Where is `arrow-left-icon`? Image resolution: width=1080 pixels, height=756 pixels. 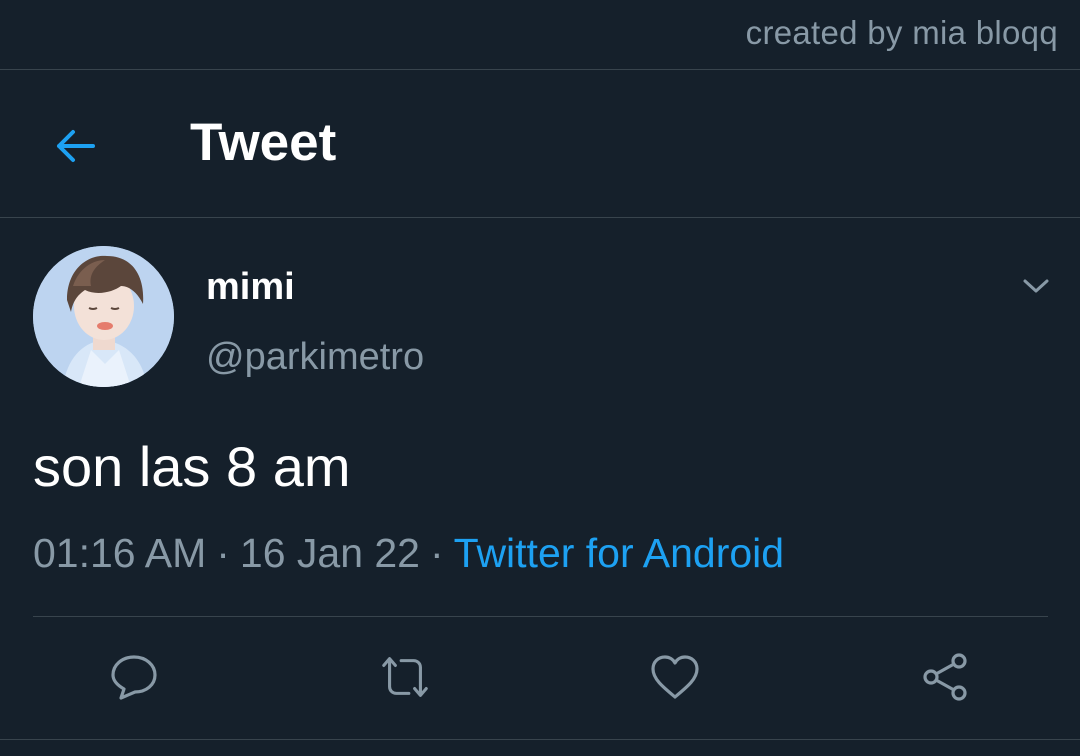 arrow-left-icon is located at coordinates (76, 146).